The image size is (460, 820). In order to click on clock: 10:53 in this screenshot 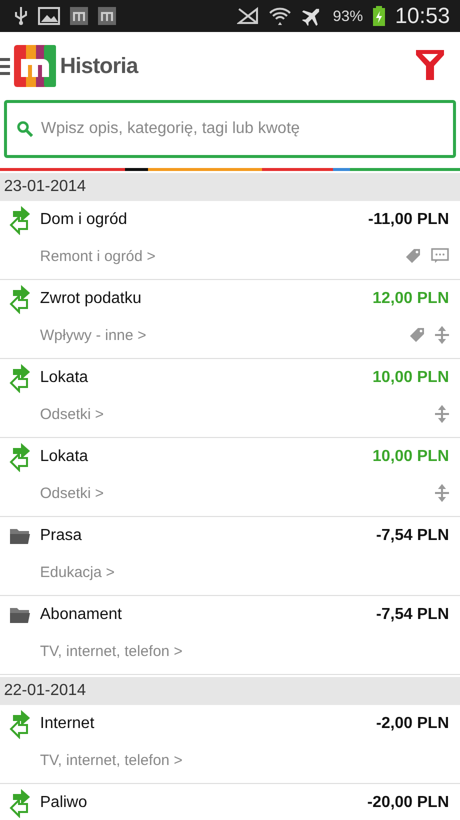, I will do `click(422, 16)`.